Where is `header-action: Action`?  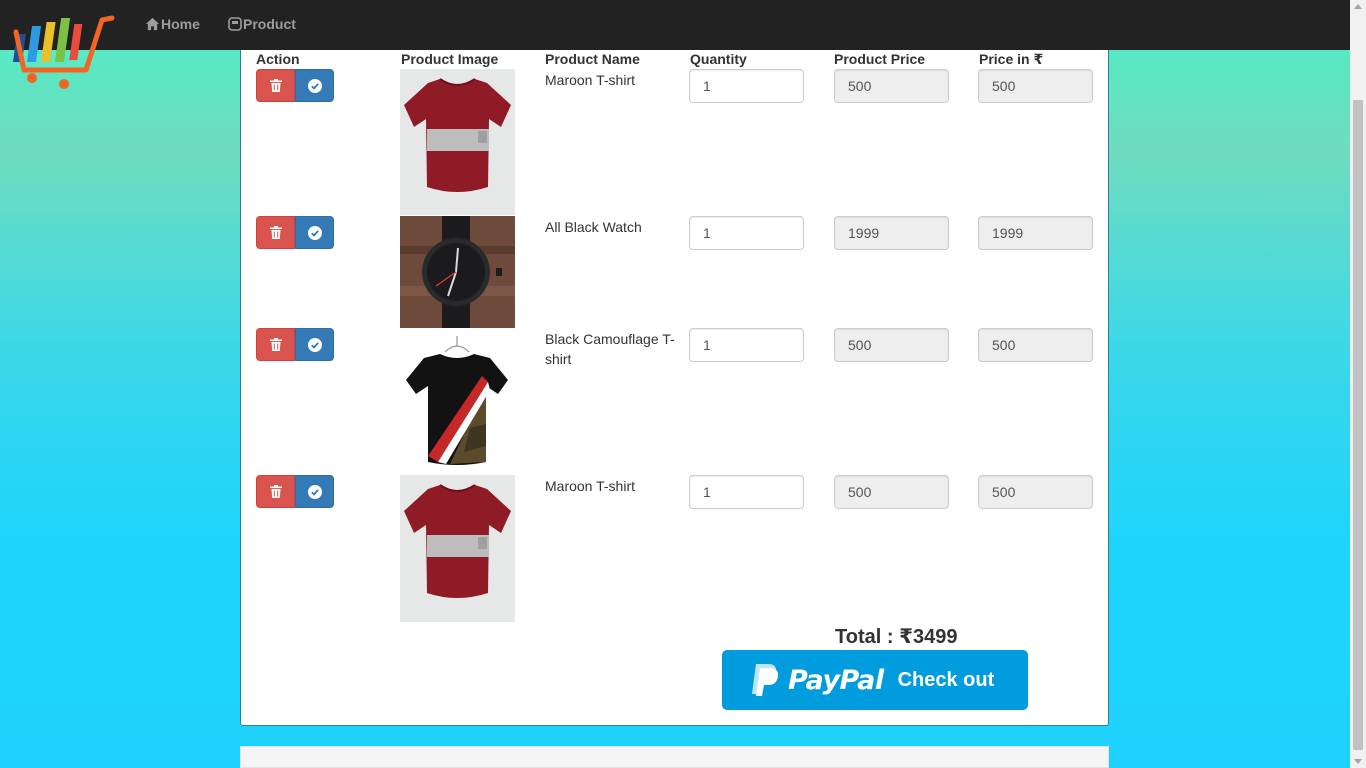 header-action: Action is located at coordinates (278, 59).